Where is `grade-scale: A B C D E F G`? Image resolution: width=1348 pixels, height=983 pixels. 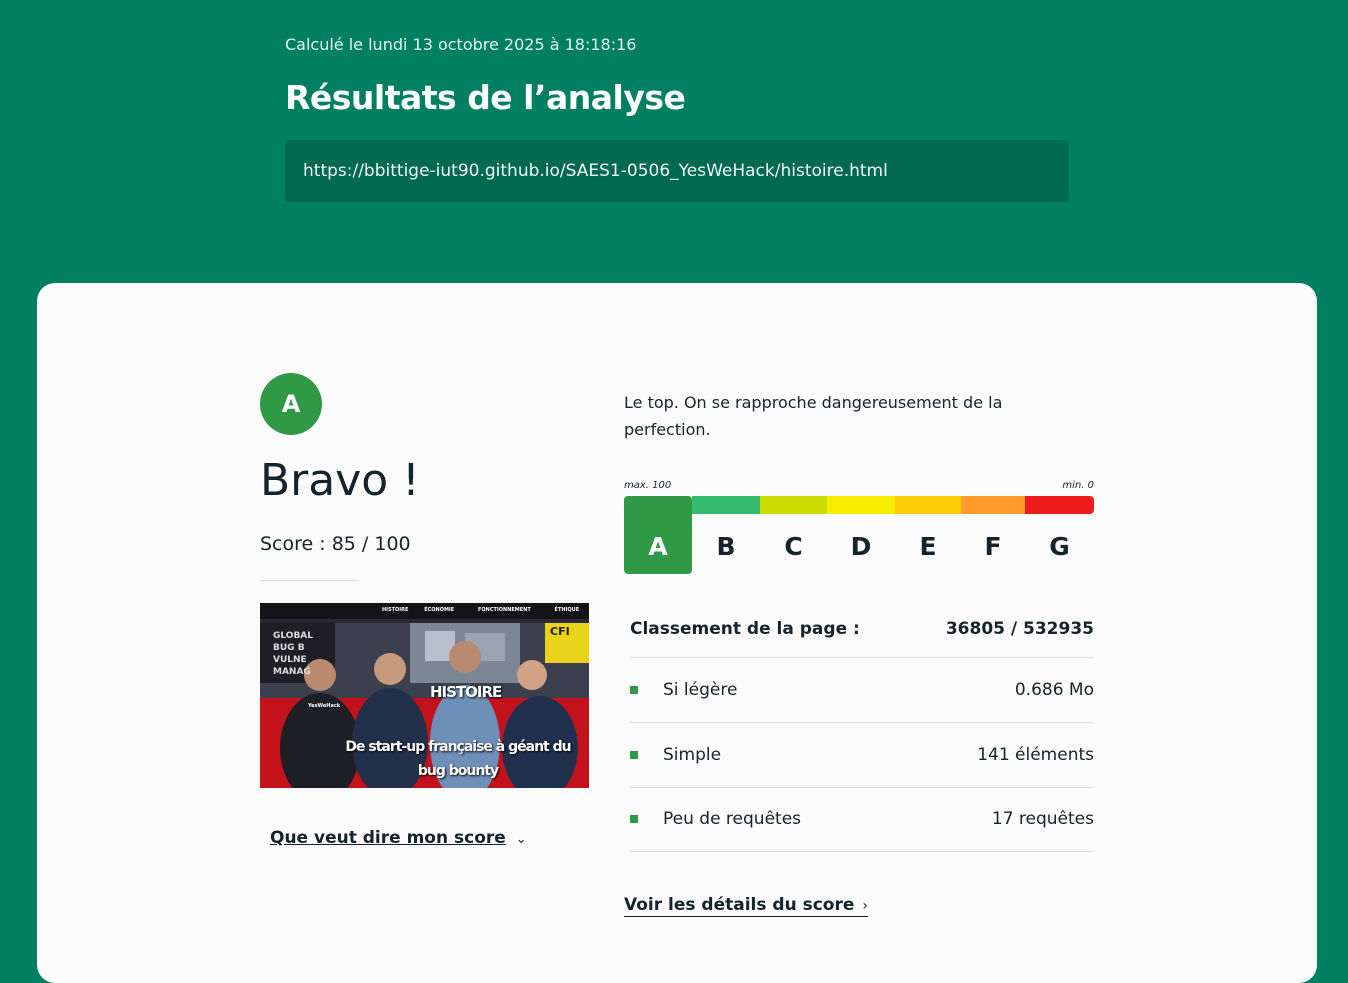 grade-scale: A B C D E F G is located at coordinates (859, 535).